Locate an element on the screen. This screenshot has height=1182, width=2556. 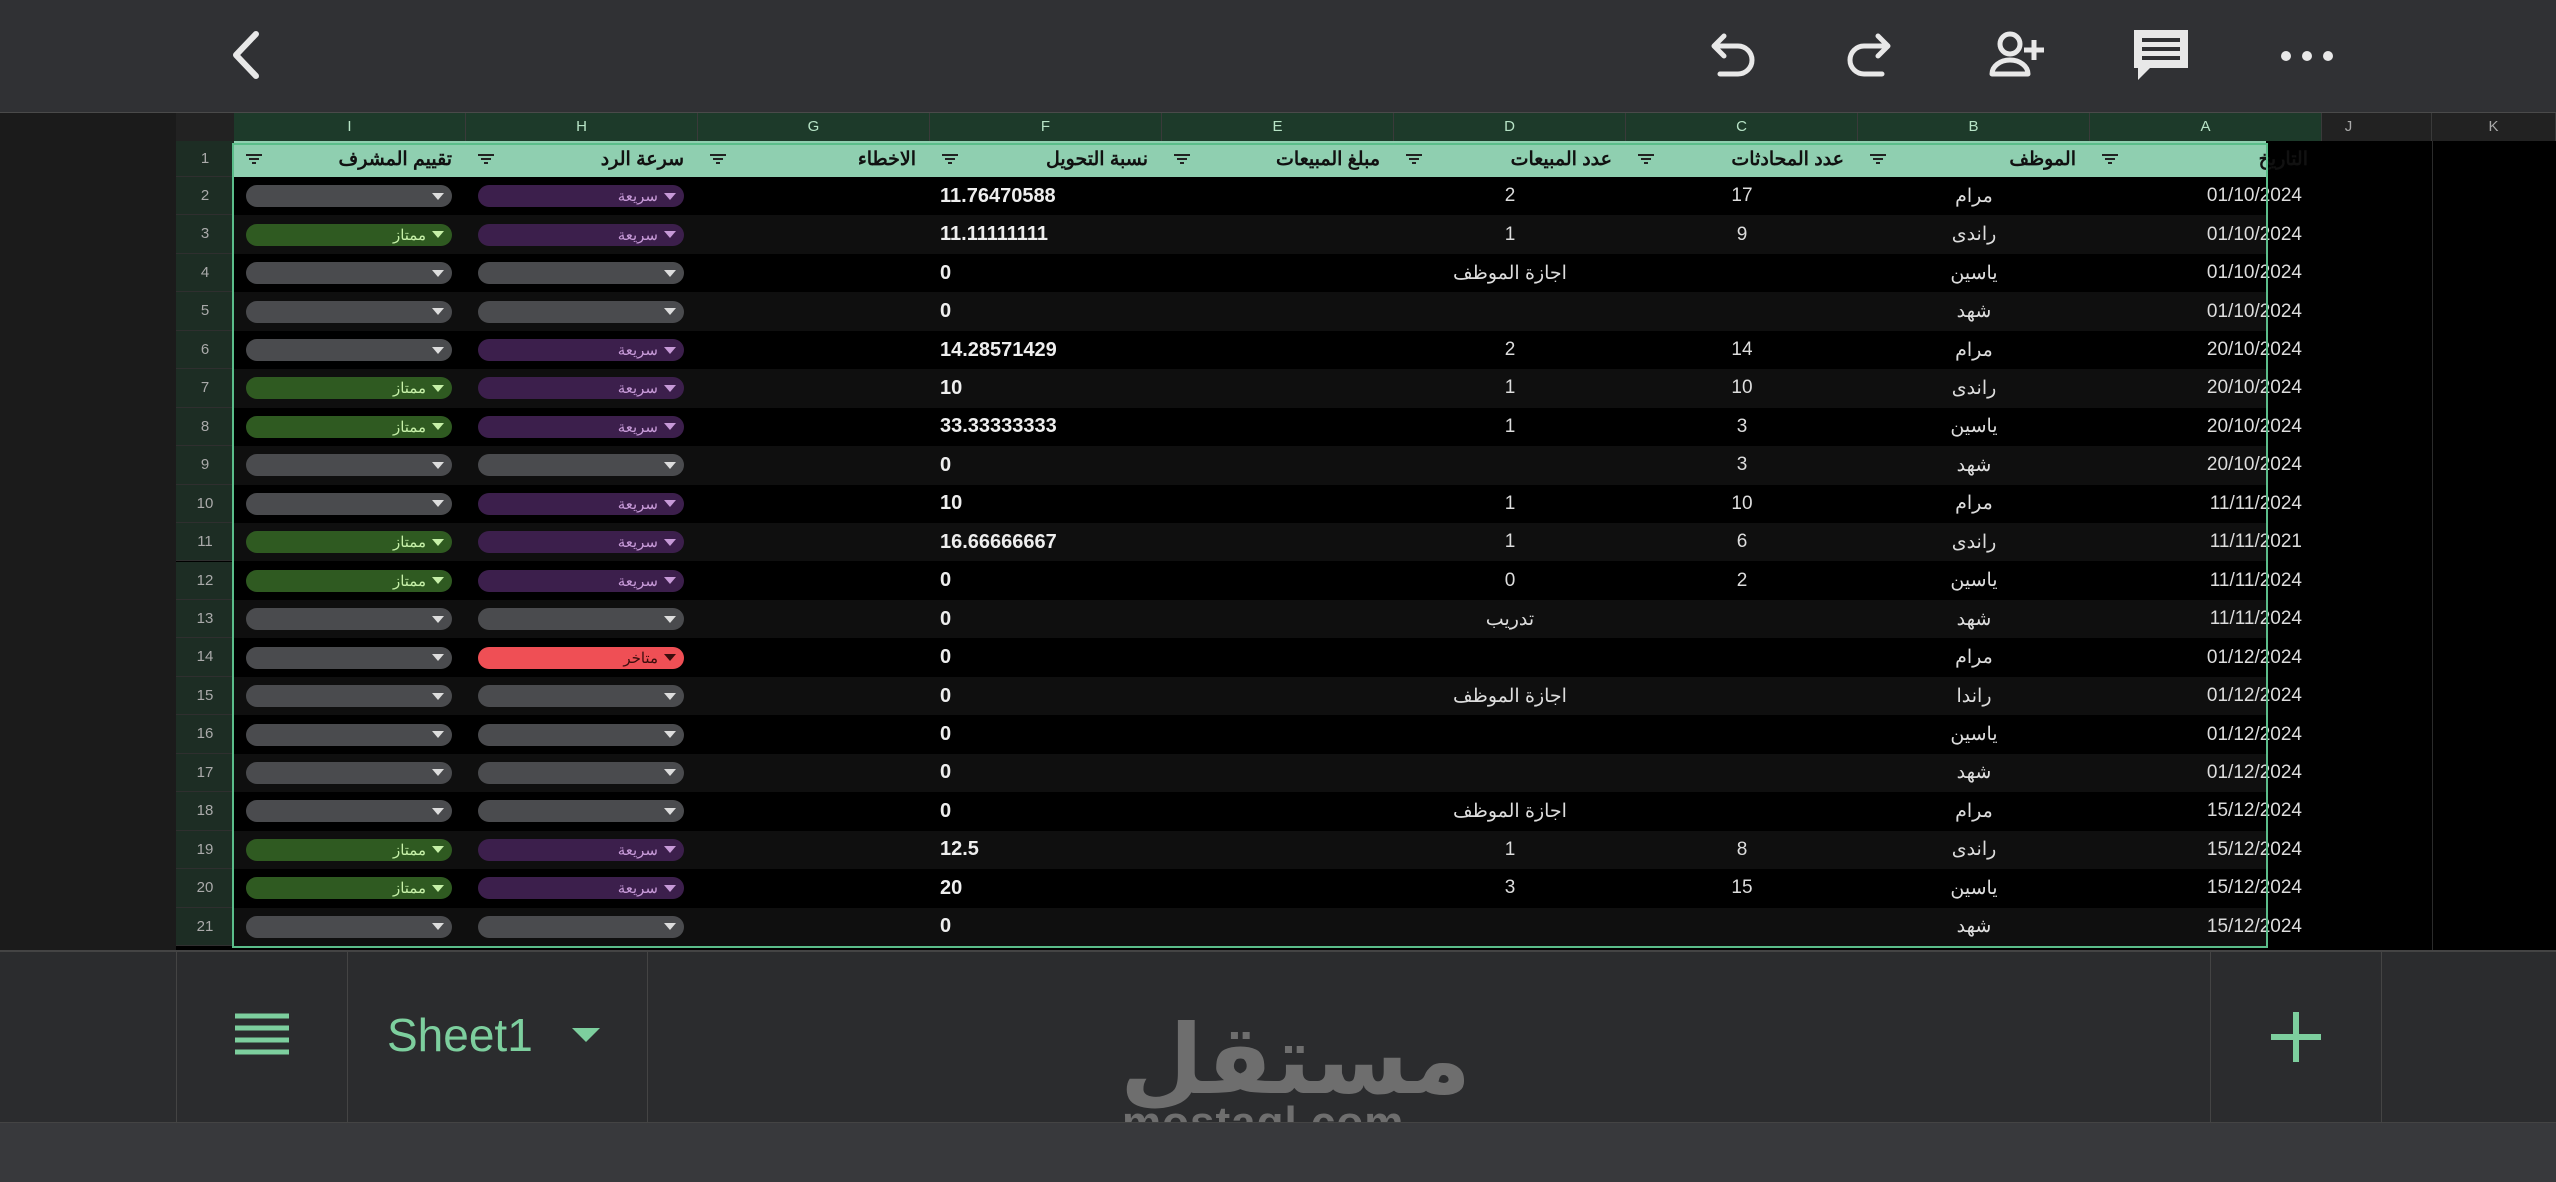
cell-date: 15/12/2024 is located at coordinates (2206, 850).